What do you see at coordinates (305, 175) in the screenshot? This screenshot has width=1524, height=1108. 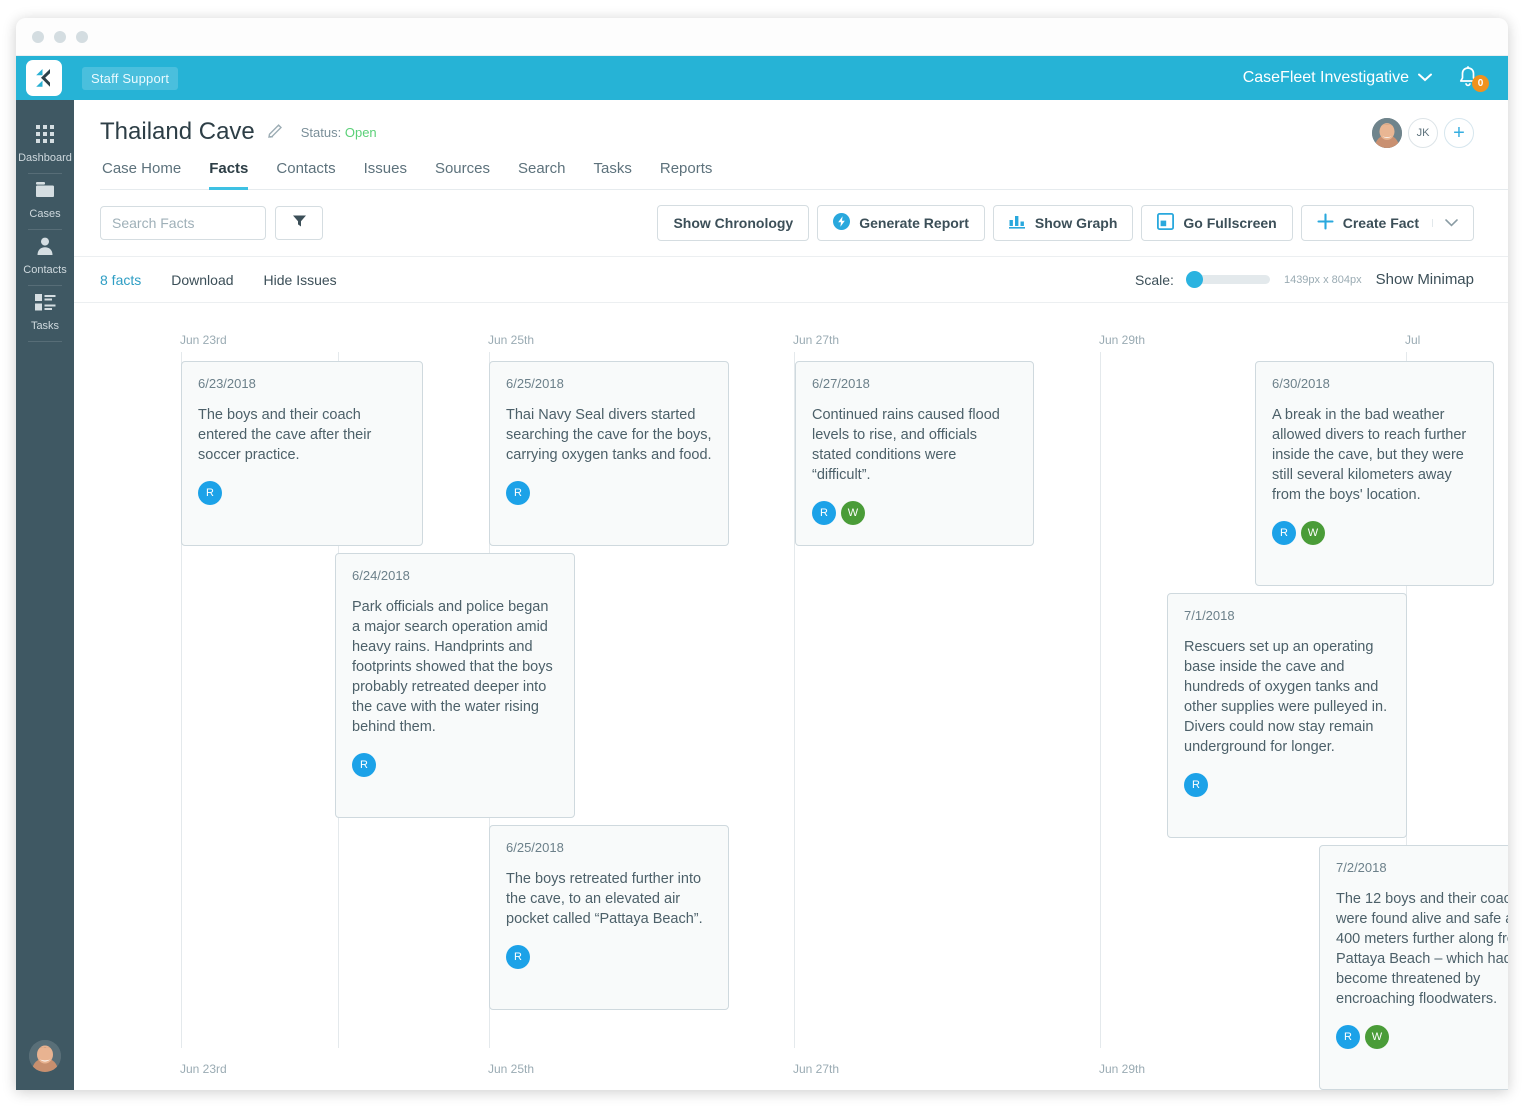 I see `tab-contacts: Contacts` at bounding box center [305, 175].